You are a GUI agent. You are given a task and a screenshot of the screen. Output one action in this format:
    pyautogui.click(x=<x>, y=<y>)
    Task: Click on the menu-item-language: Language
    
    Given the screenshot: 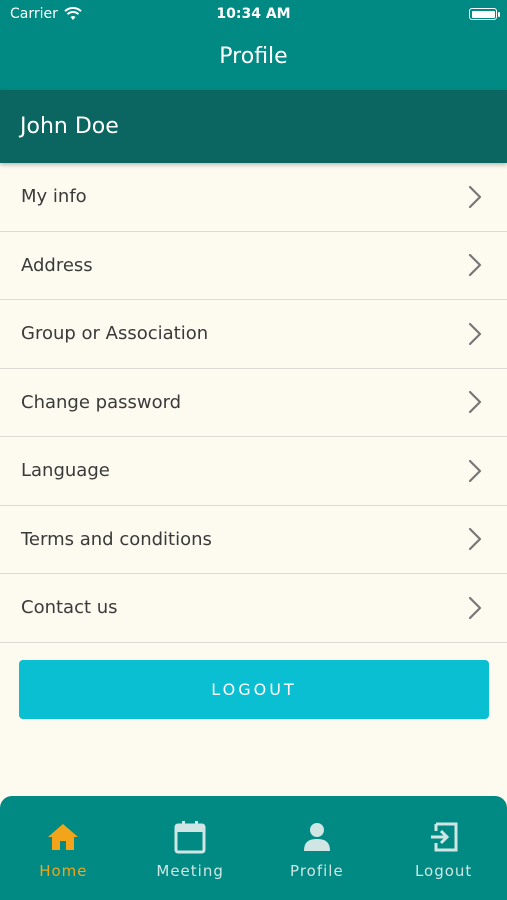 What is the action you would take?
    pyautogui.click(x=253, y=471)
    